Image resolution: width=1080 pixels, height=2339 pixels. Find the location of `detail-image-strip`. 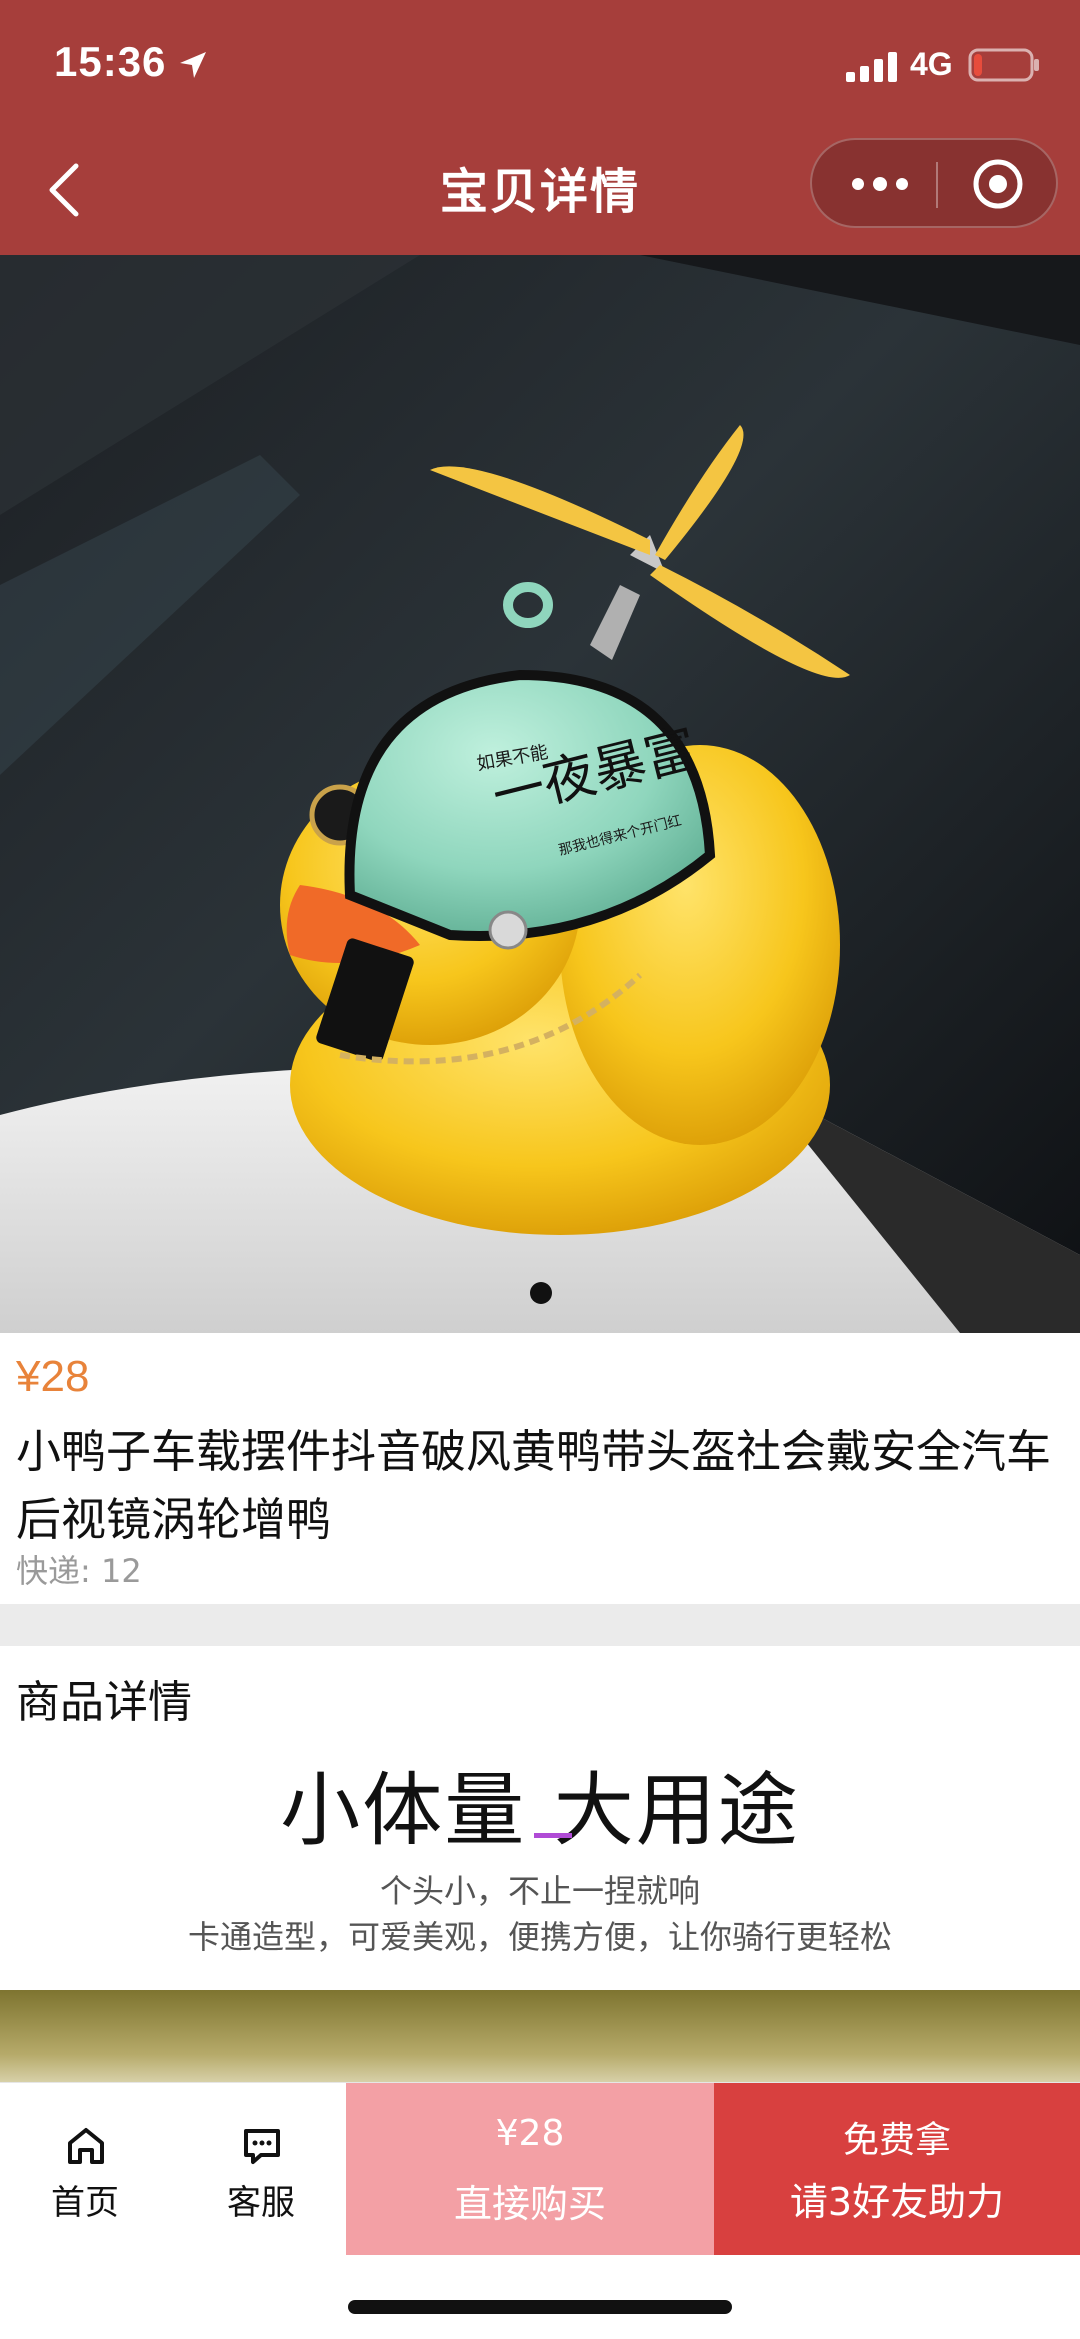

detail-image-strip is located at coordinates (540, 2036).